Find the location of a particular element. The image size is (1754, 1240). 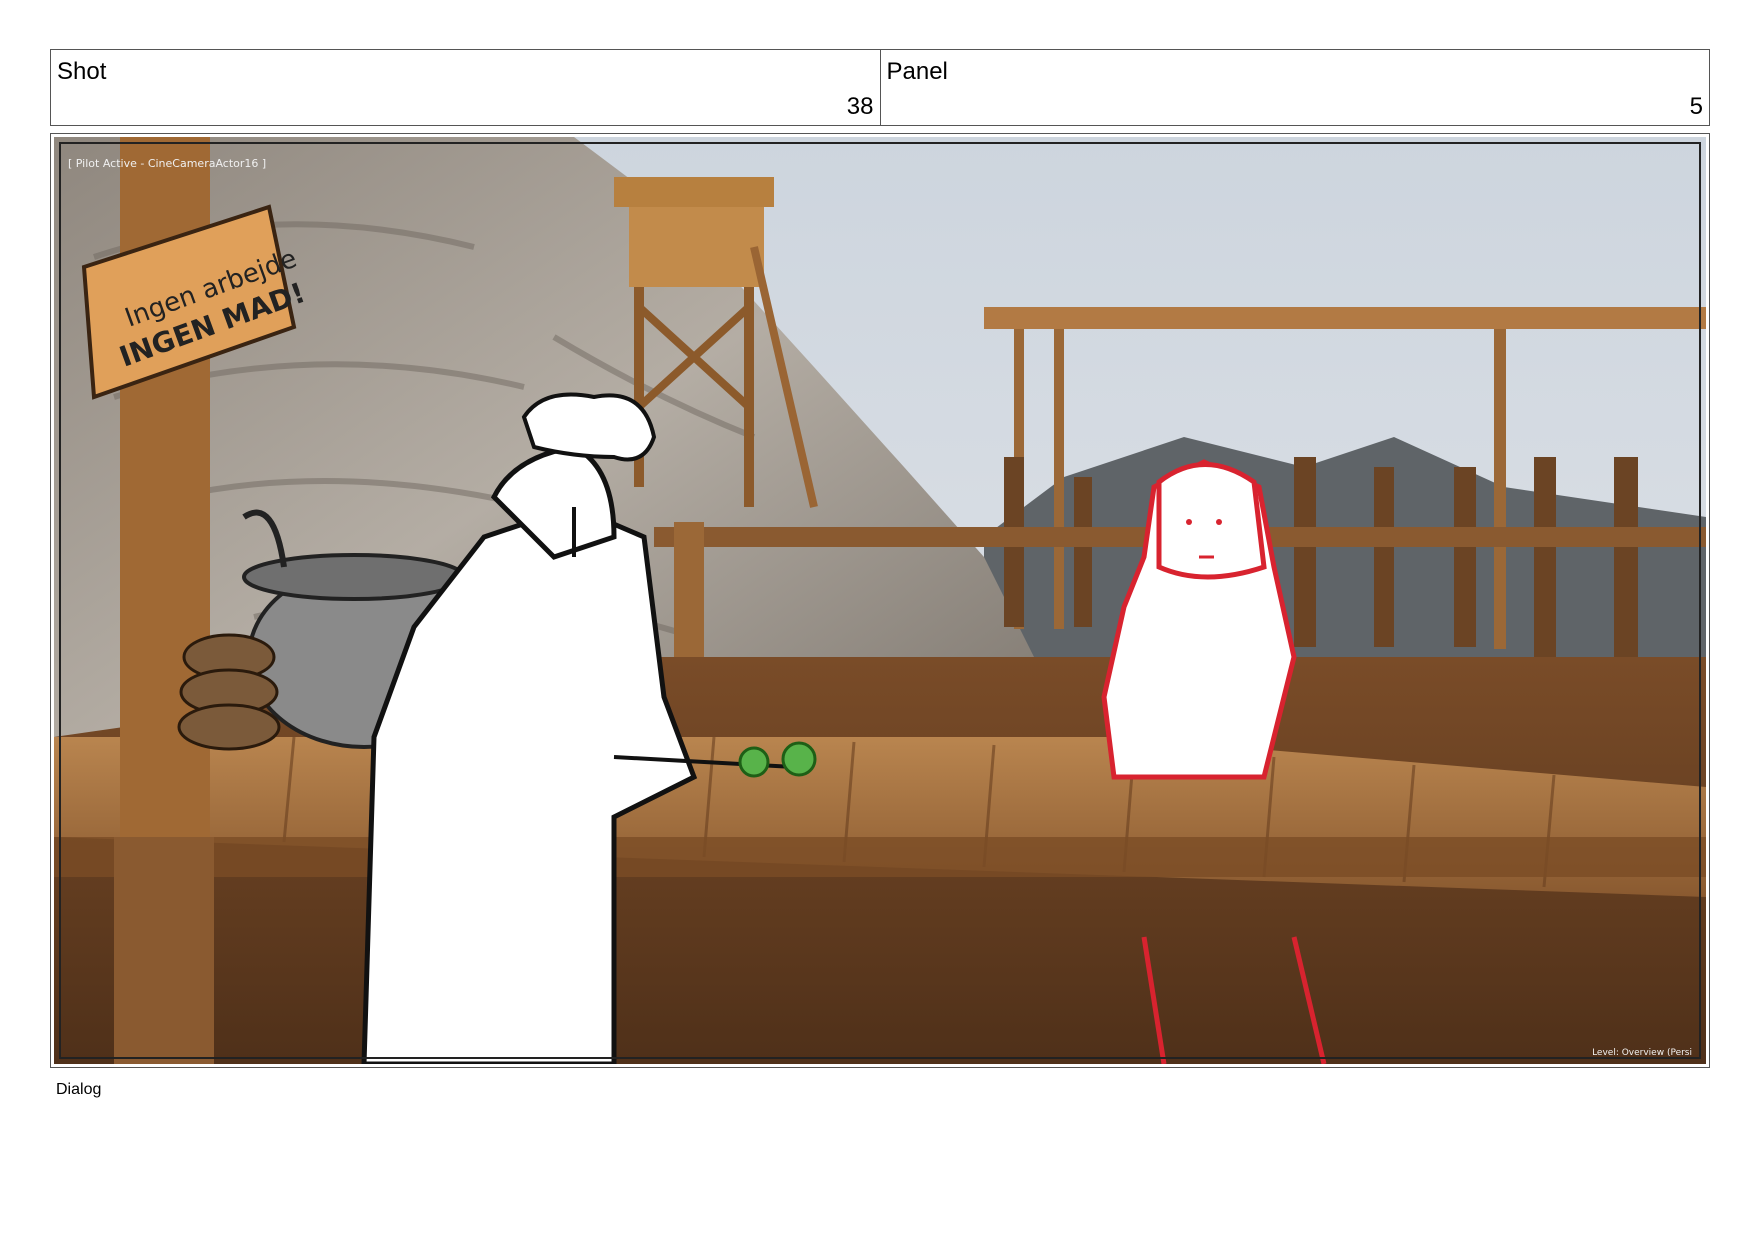

dialog-label: Dialog is located at coordinates (79, 1089).